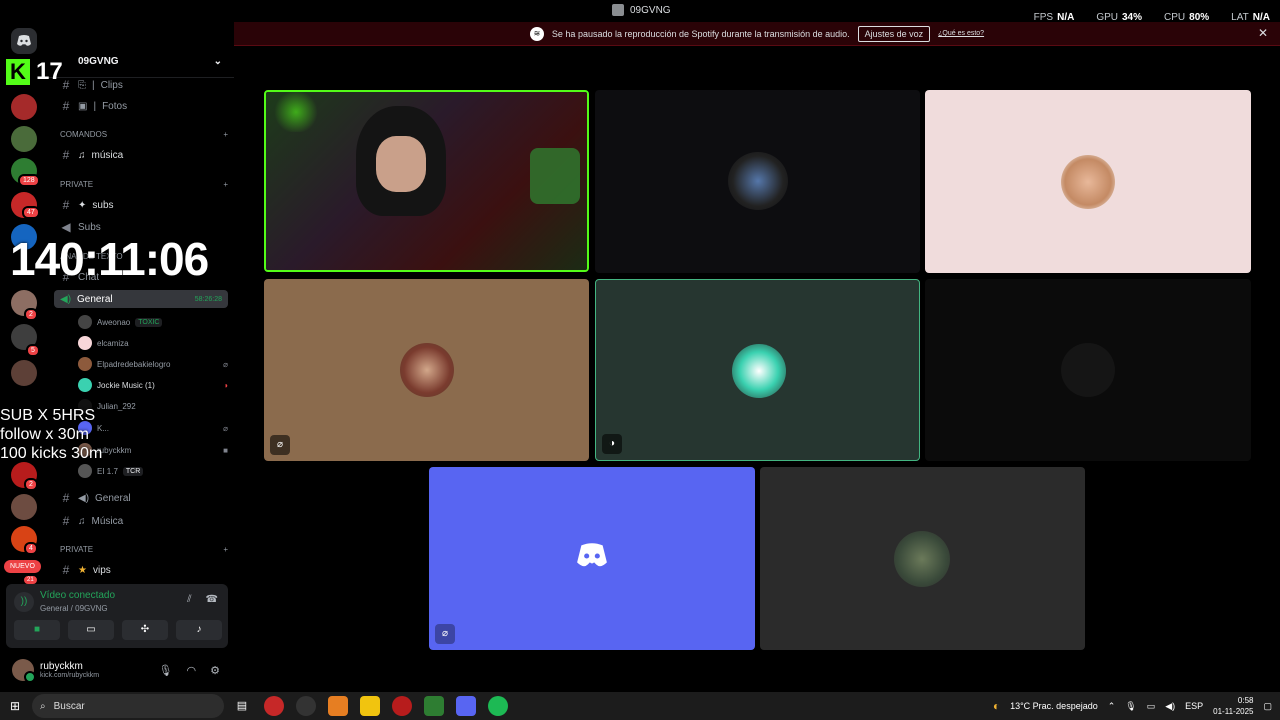 This screenshot has width=1280, height=720. What do you see at coordinates (117, 670) in the screenshot?
I see `user-panel: rubyckkm kick.com/rubyckkm 🎙 ◠ ⚙` at bounding box center [117, 670].